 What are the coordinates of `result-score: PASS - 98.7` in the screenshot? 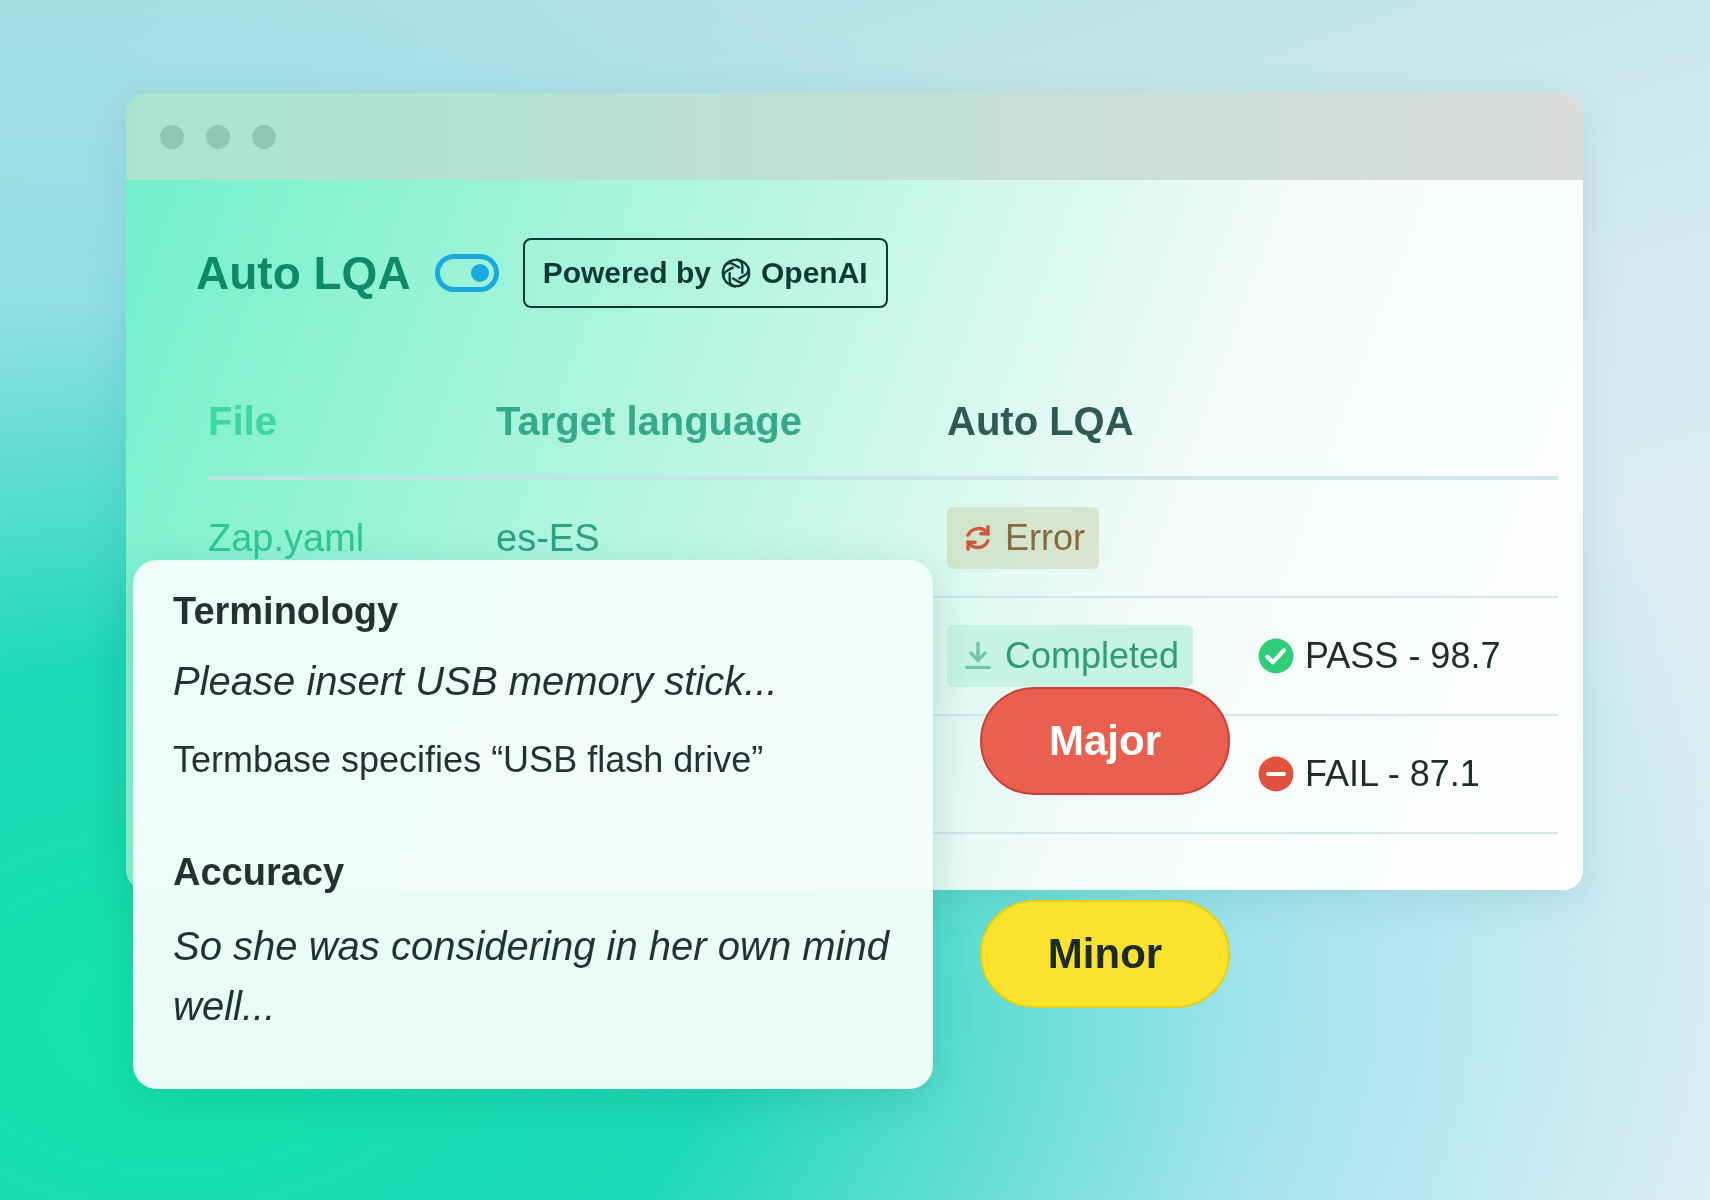 It's located at (1403, 656).